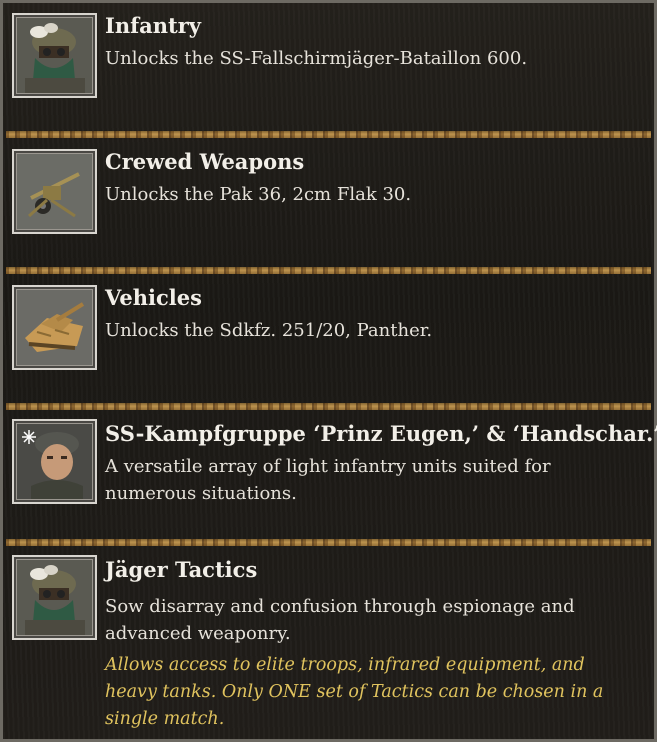 Image resolution: width=657 pixels, height=742 pixels. I want to click on entry-title: Jäger Tactics, so click(181, 569).